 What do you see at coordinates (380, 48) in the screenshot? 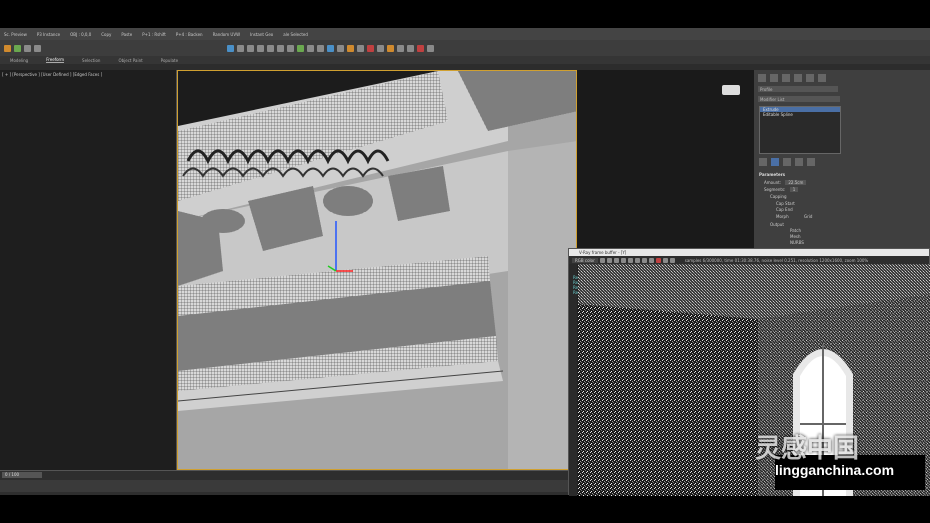
I see `vray-light-icon` at bounding box center [380, 48].